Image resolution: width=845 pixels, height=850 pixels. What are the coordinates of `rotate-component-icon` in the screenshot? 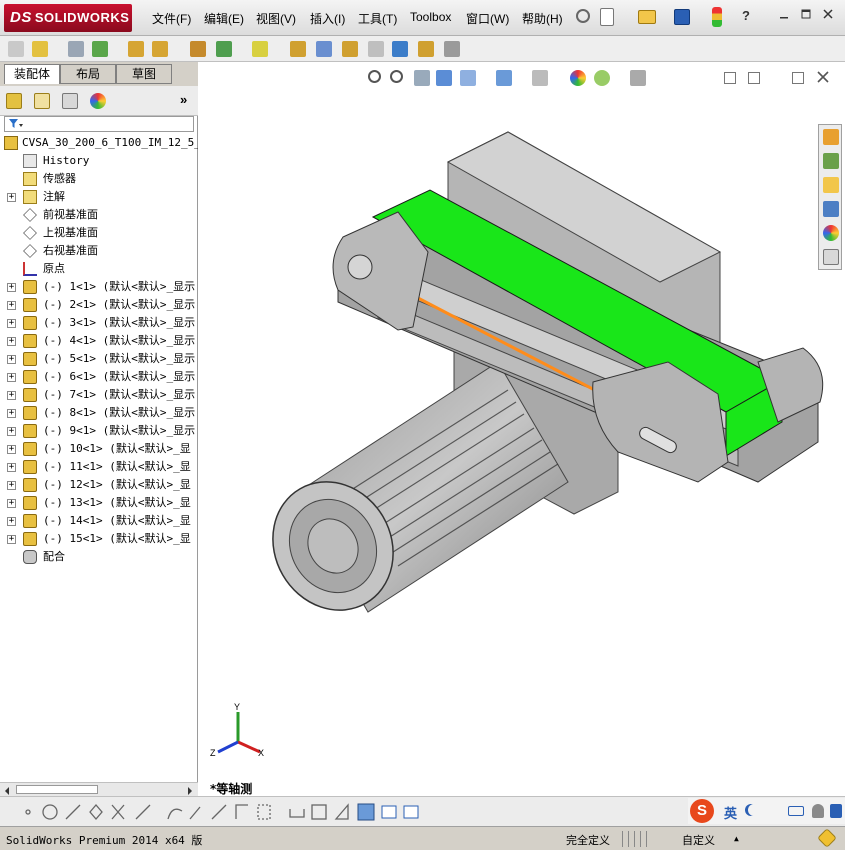 It's located at (160, 49).